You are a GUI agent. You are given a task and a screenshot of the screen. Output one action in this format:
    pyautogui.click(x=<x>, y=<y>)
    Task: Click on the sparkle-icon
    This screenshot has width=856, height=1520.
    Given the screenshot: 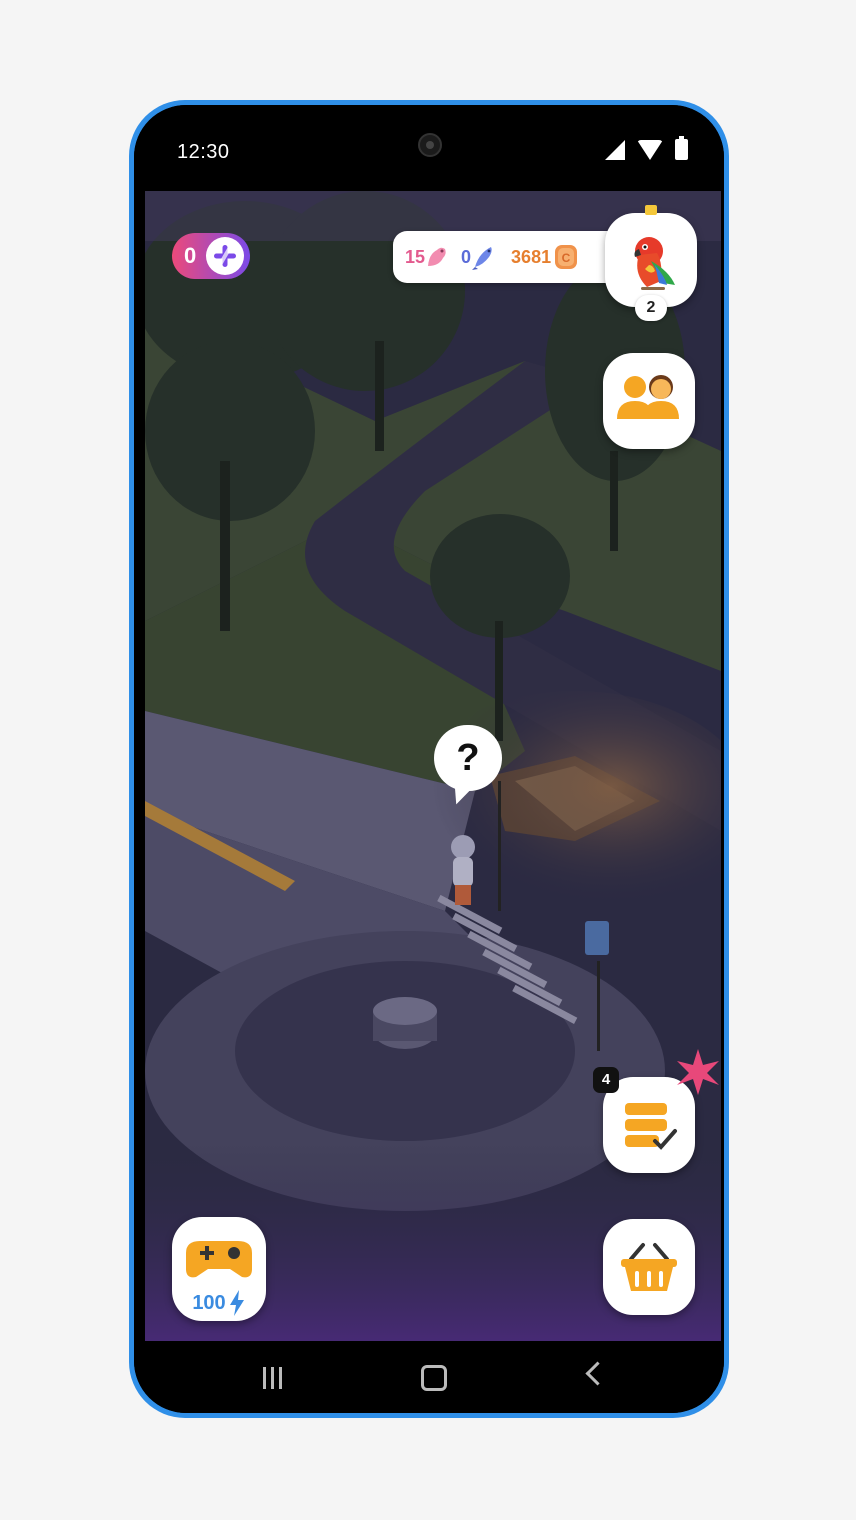 What is the action you would take?
    pyautogui.click(x=698, y=1072)
    